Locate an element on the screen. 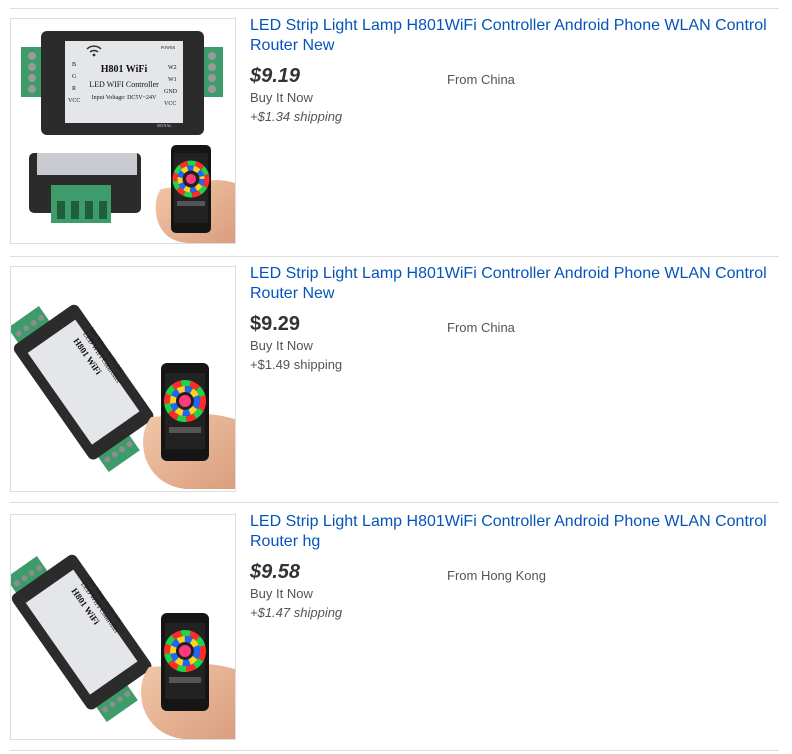  pin-label: POWER is located at coordinates (168, 47).